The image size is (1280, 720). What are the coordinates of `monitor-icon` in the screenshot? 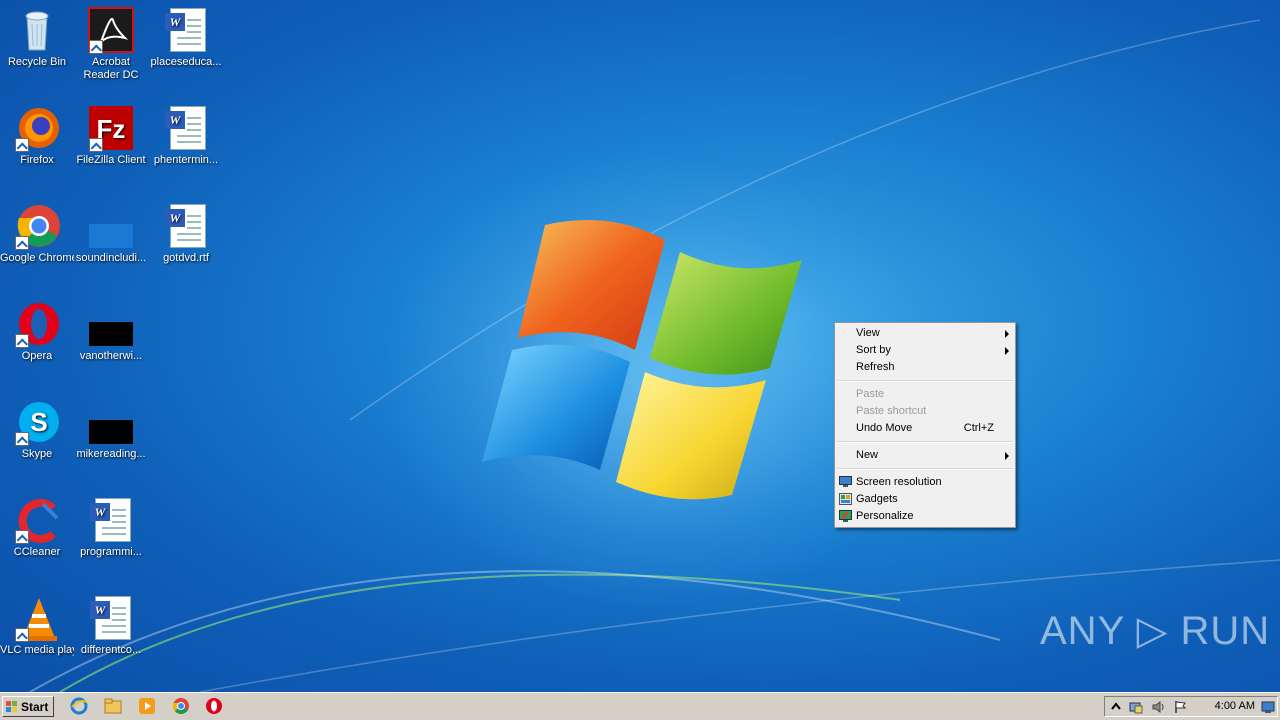 It's located at (845, 481).